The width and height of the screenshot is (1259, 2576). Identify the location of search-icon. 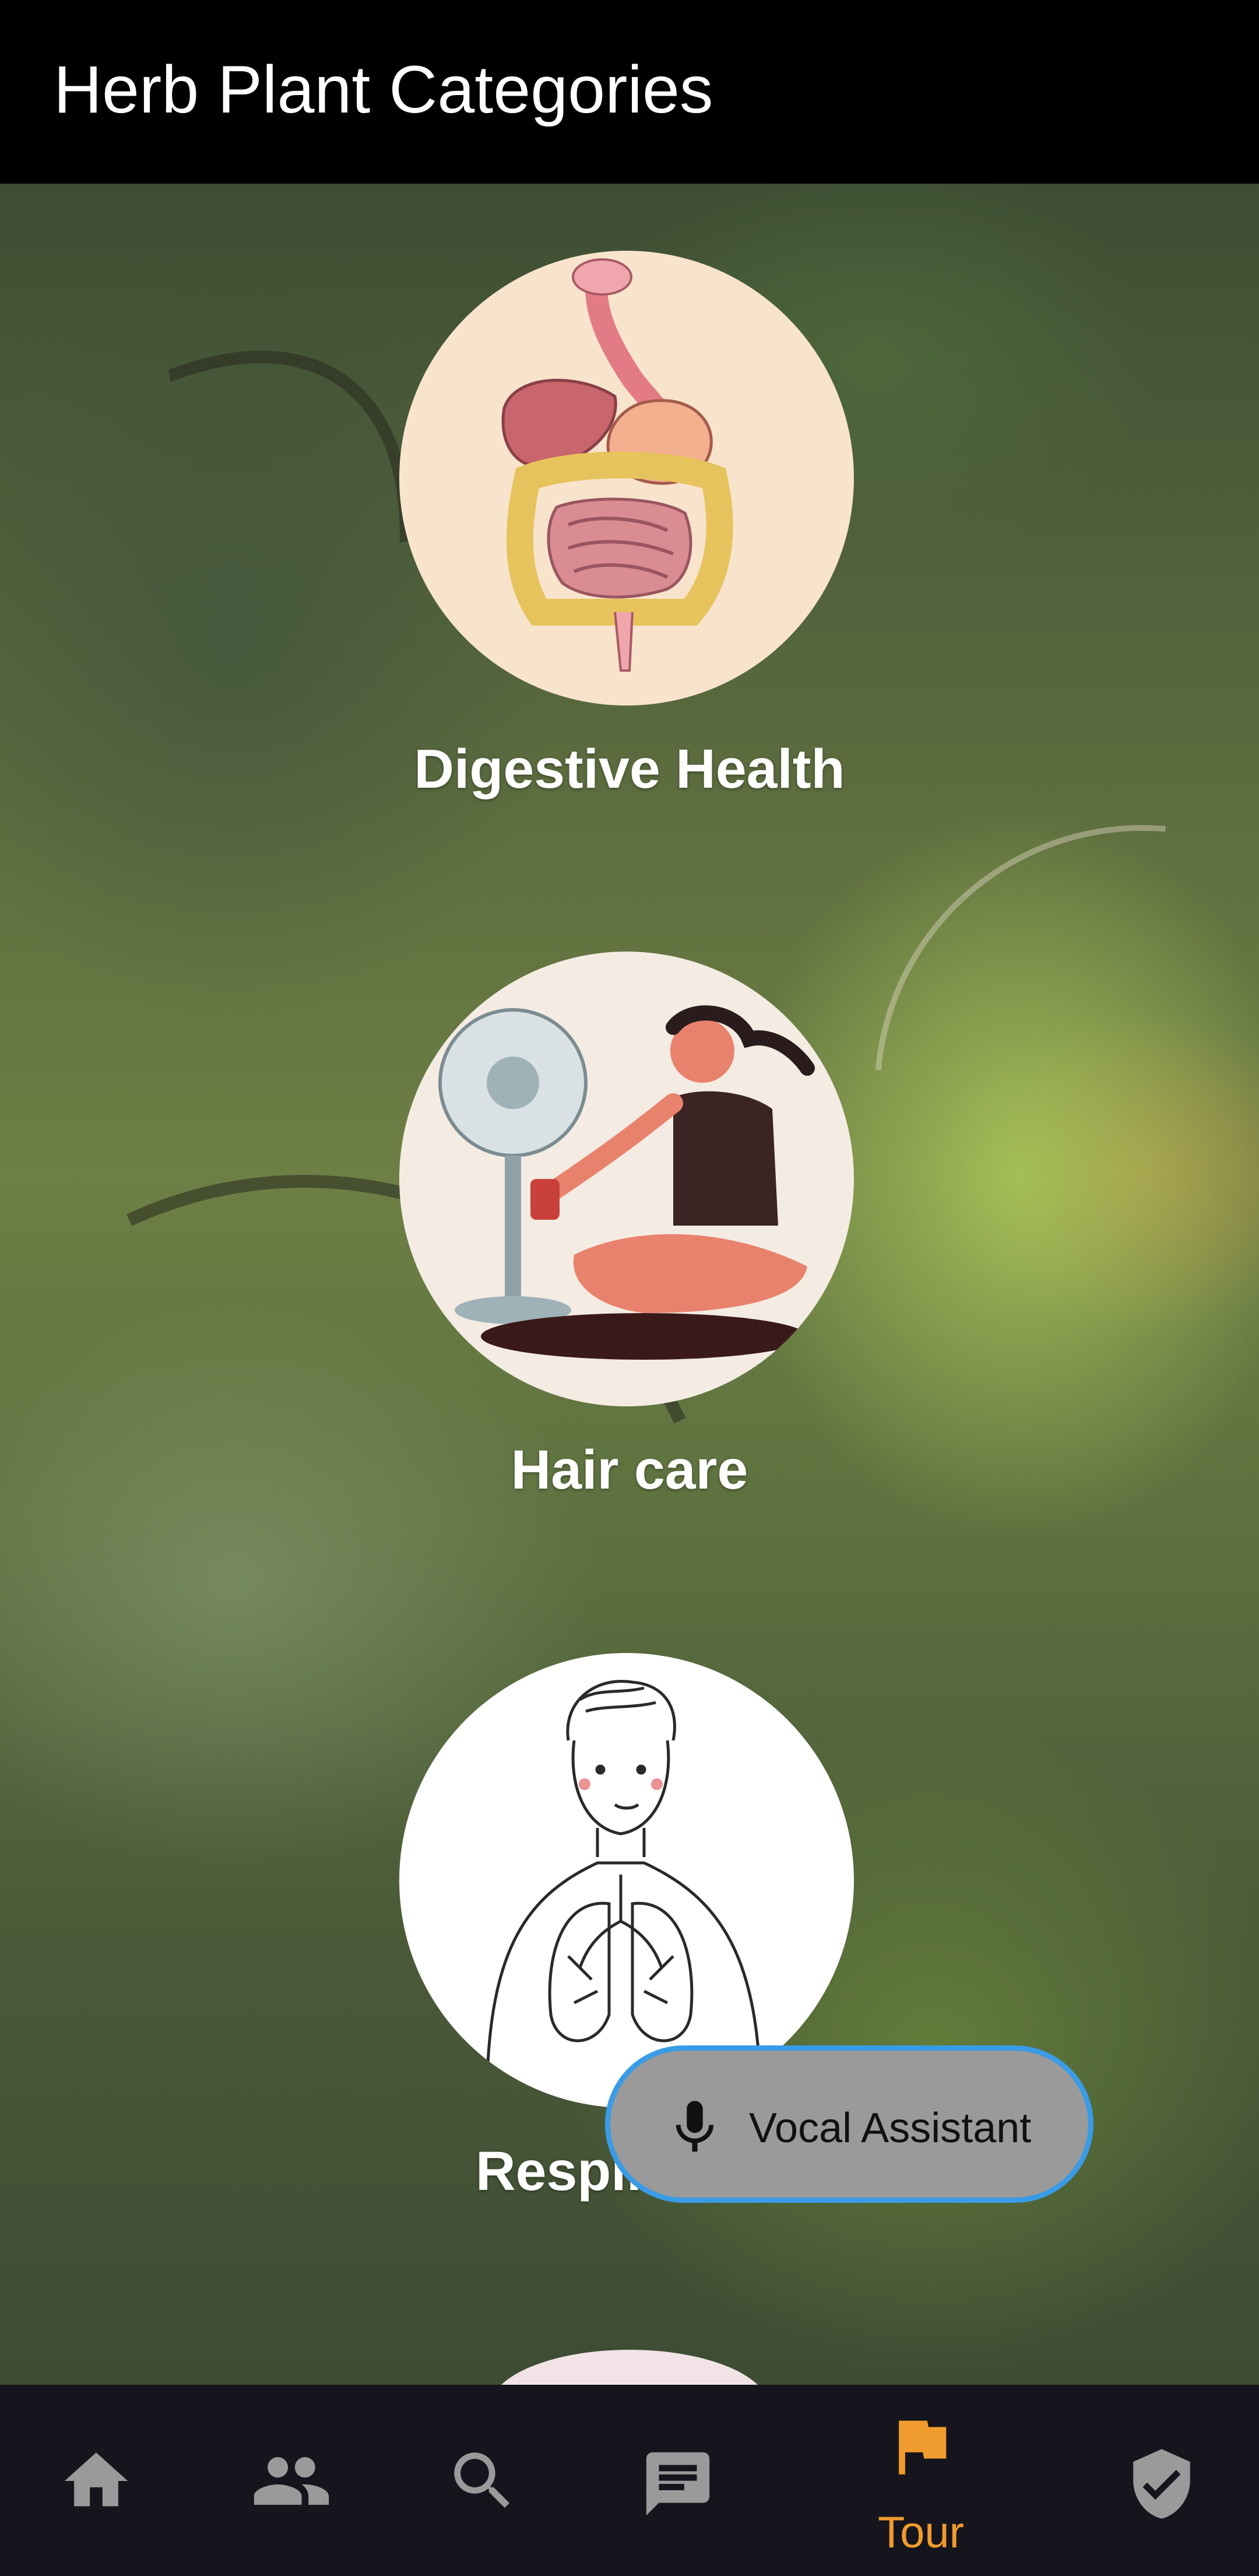
(481, 2480).